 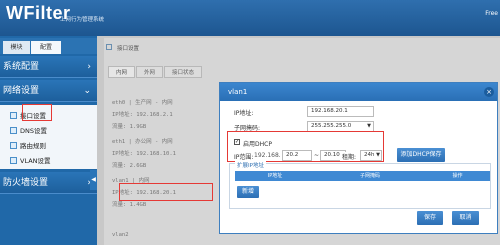 I want to click on ip-range-start-field: 20.2, so click(x=297, y=155).